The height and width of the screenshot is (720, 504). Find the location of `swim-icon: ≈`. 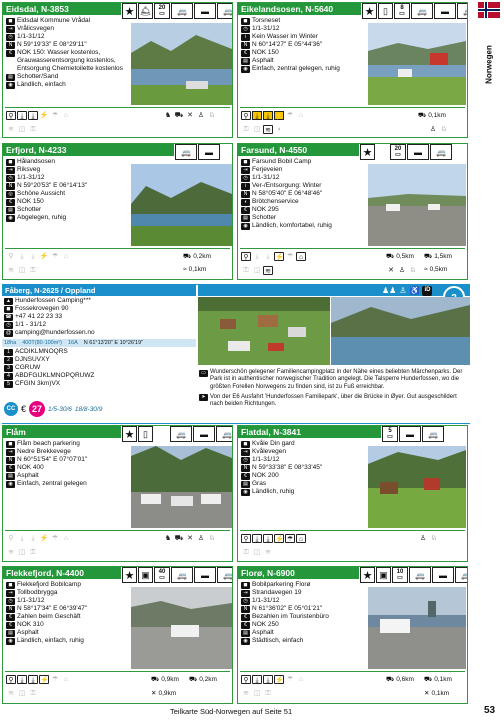

swim-icon: ≈ is located at coordinates (426, 269).